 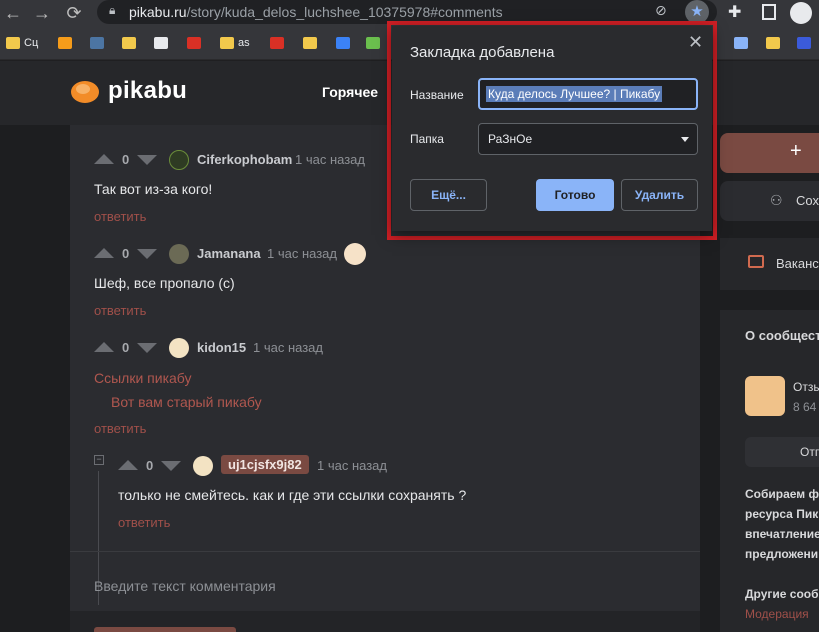 I want to click on pikabu-logo-icon, so click(x=85, y=91).